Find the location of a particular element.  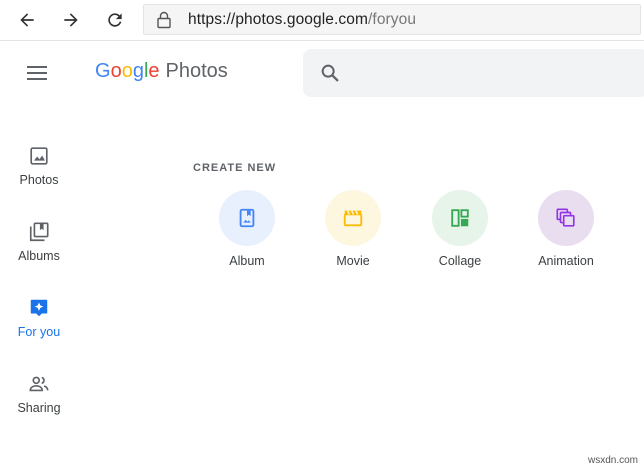

lock-icon is located at coordinates (164, 20).